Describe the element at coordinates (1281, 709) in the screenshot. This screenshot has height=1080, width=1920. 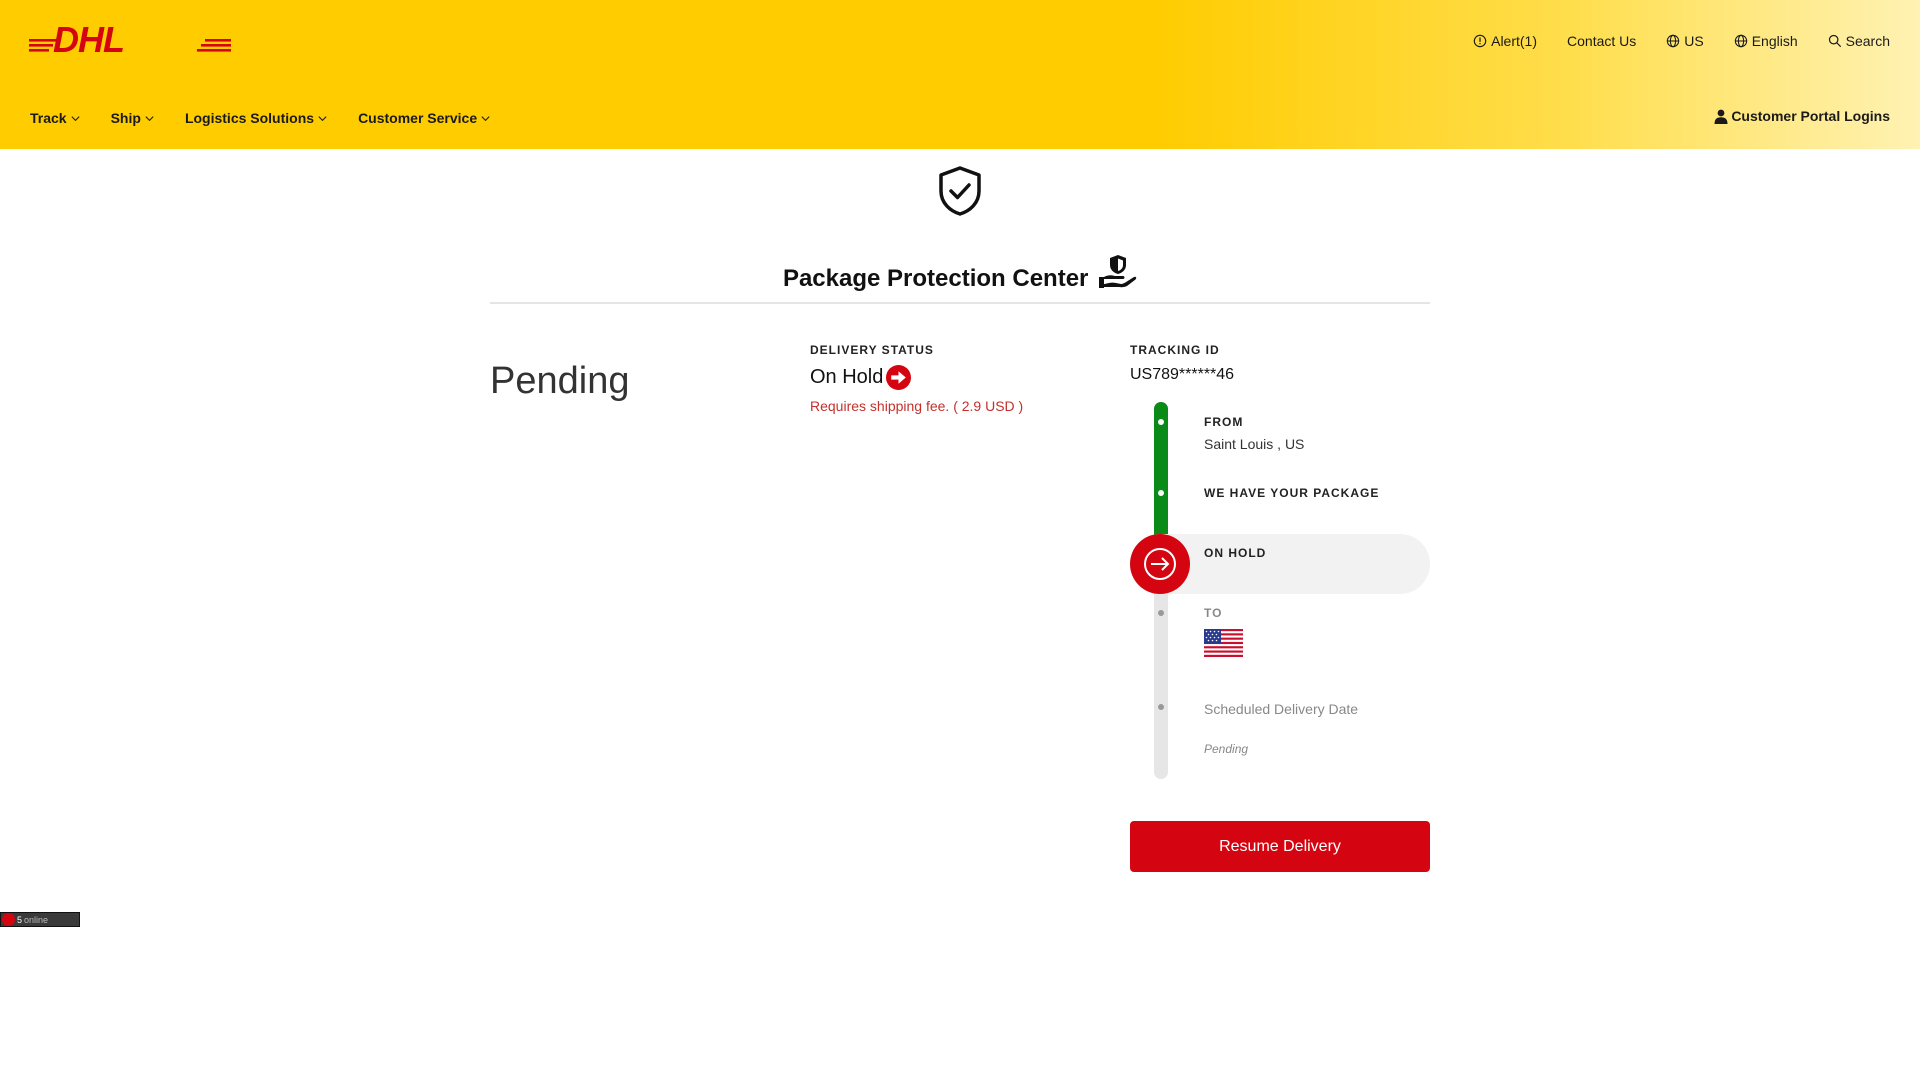
I see `scheduled-delivery-label: Scheduled Delivery Date` at that location.